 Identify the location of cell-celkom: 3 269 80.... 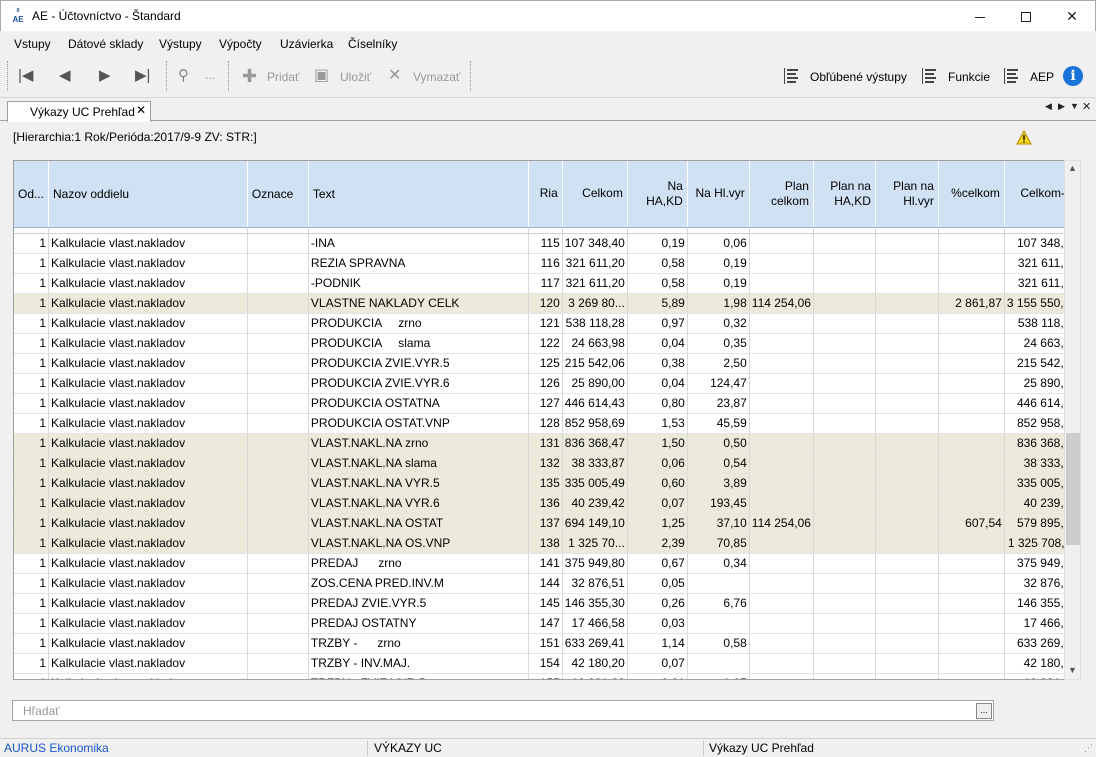
(595, 303).